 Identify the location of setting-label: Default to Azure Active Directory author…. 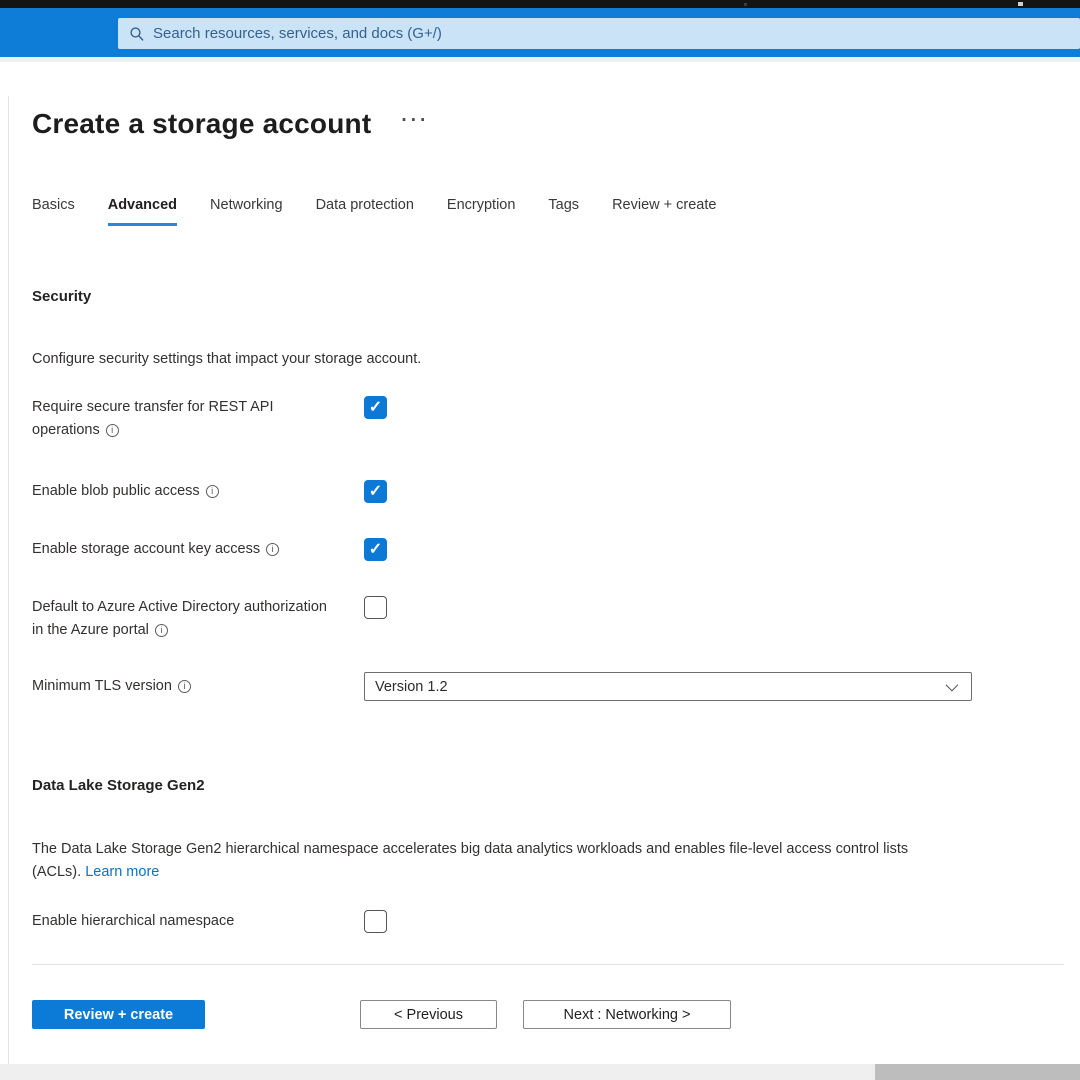
(182, 619).